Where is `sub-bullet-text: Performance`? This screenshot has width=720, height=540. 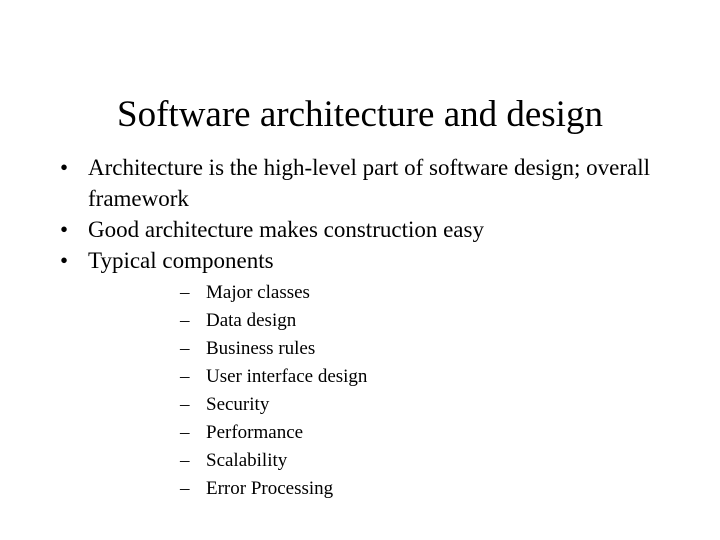 sub-bullet-text: Performance is located at coordinates (255, 432).